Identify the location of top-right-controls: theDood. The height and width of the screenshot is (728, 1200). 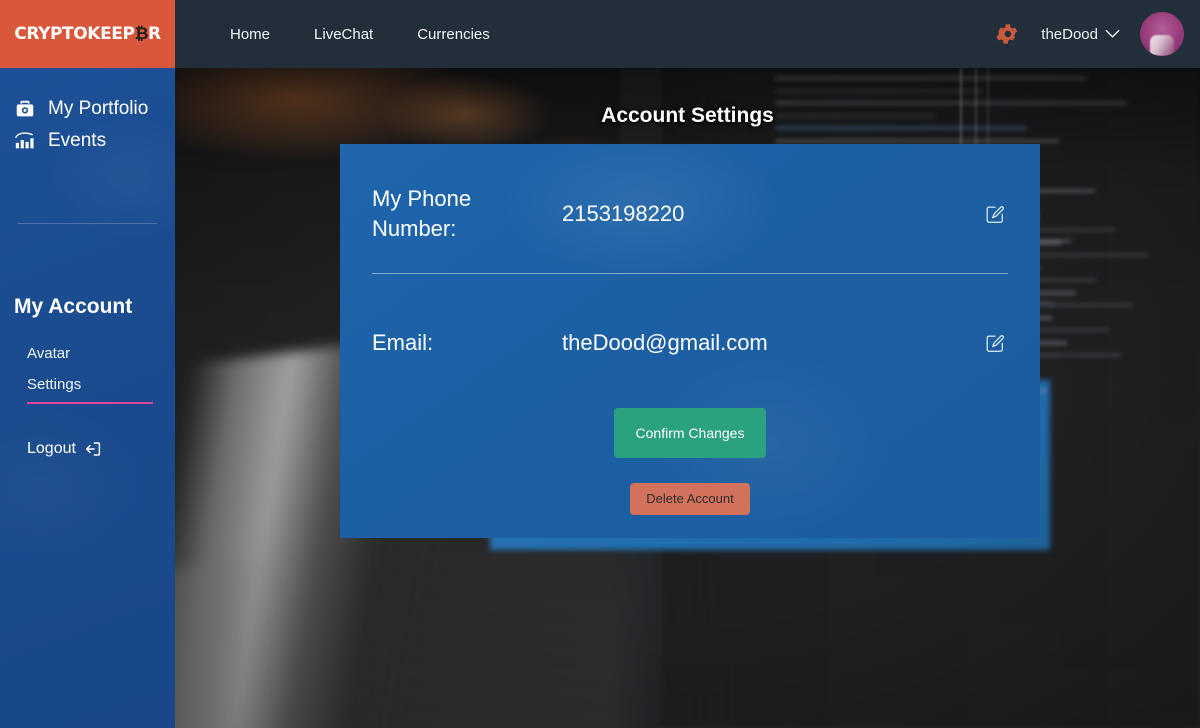
(1093, 34).